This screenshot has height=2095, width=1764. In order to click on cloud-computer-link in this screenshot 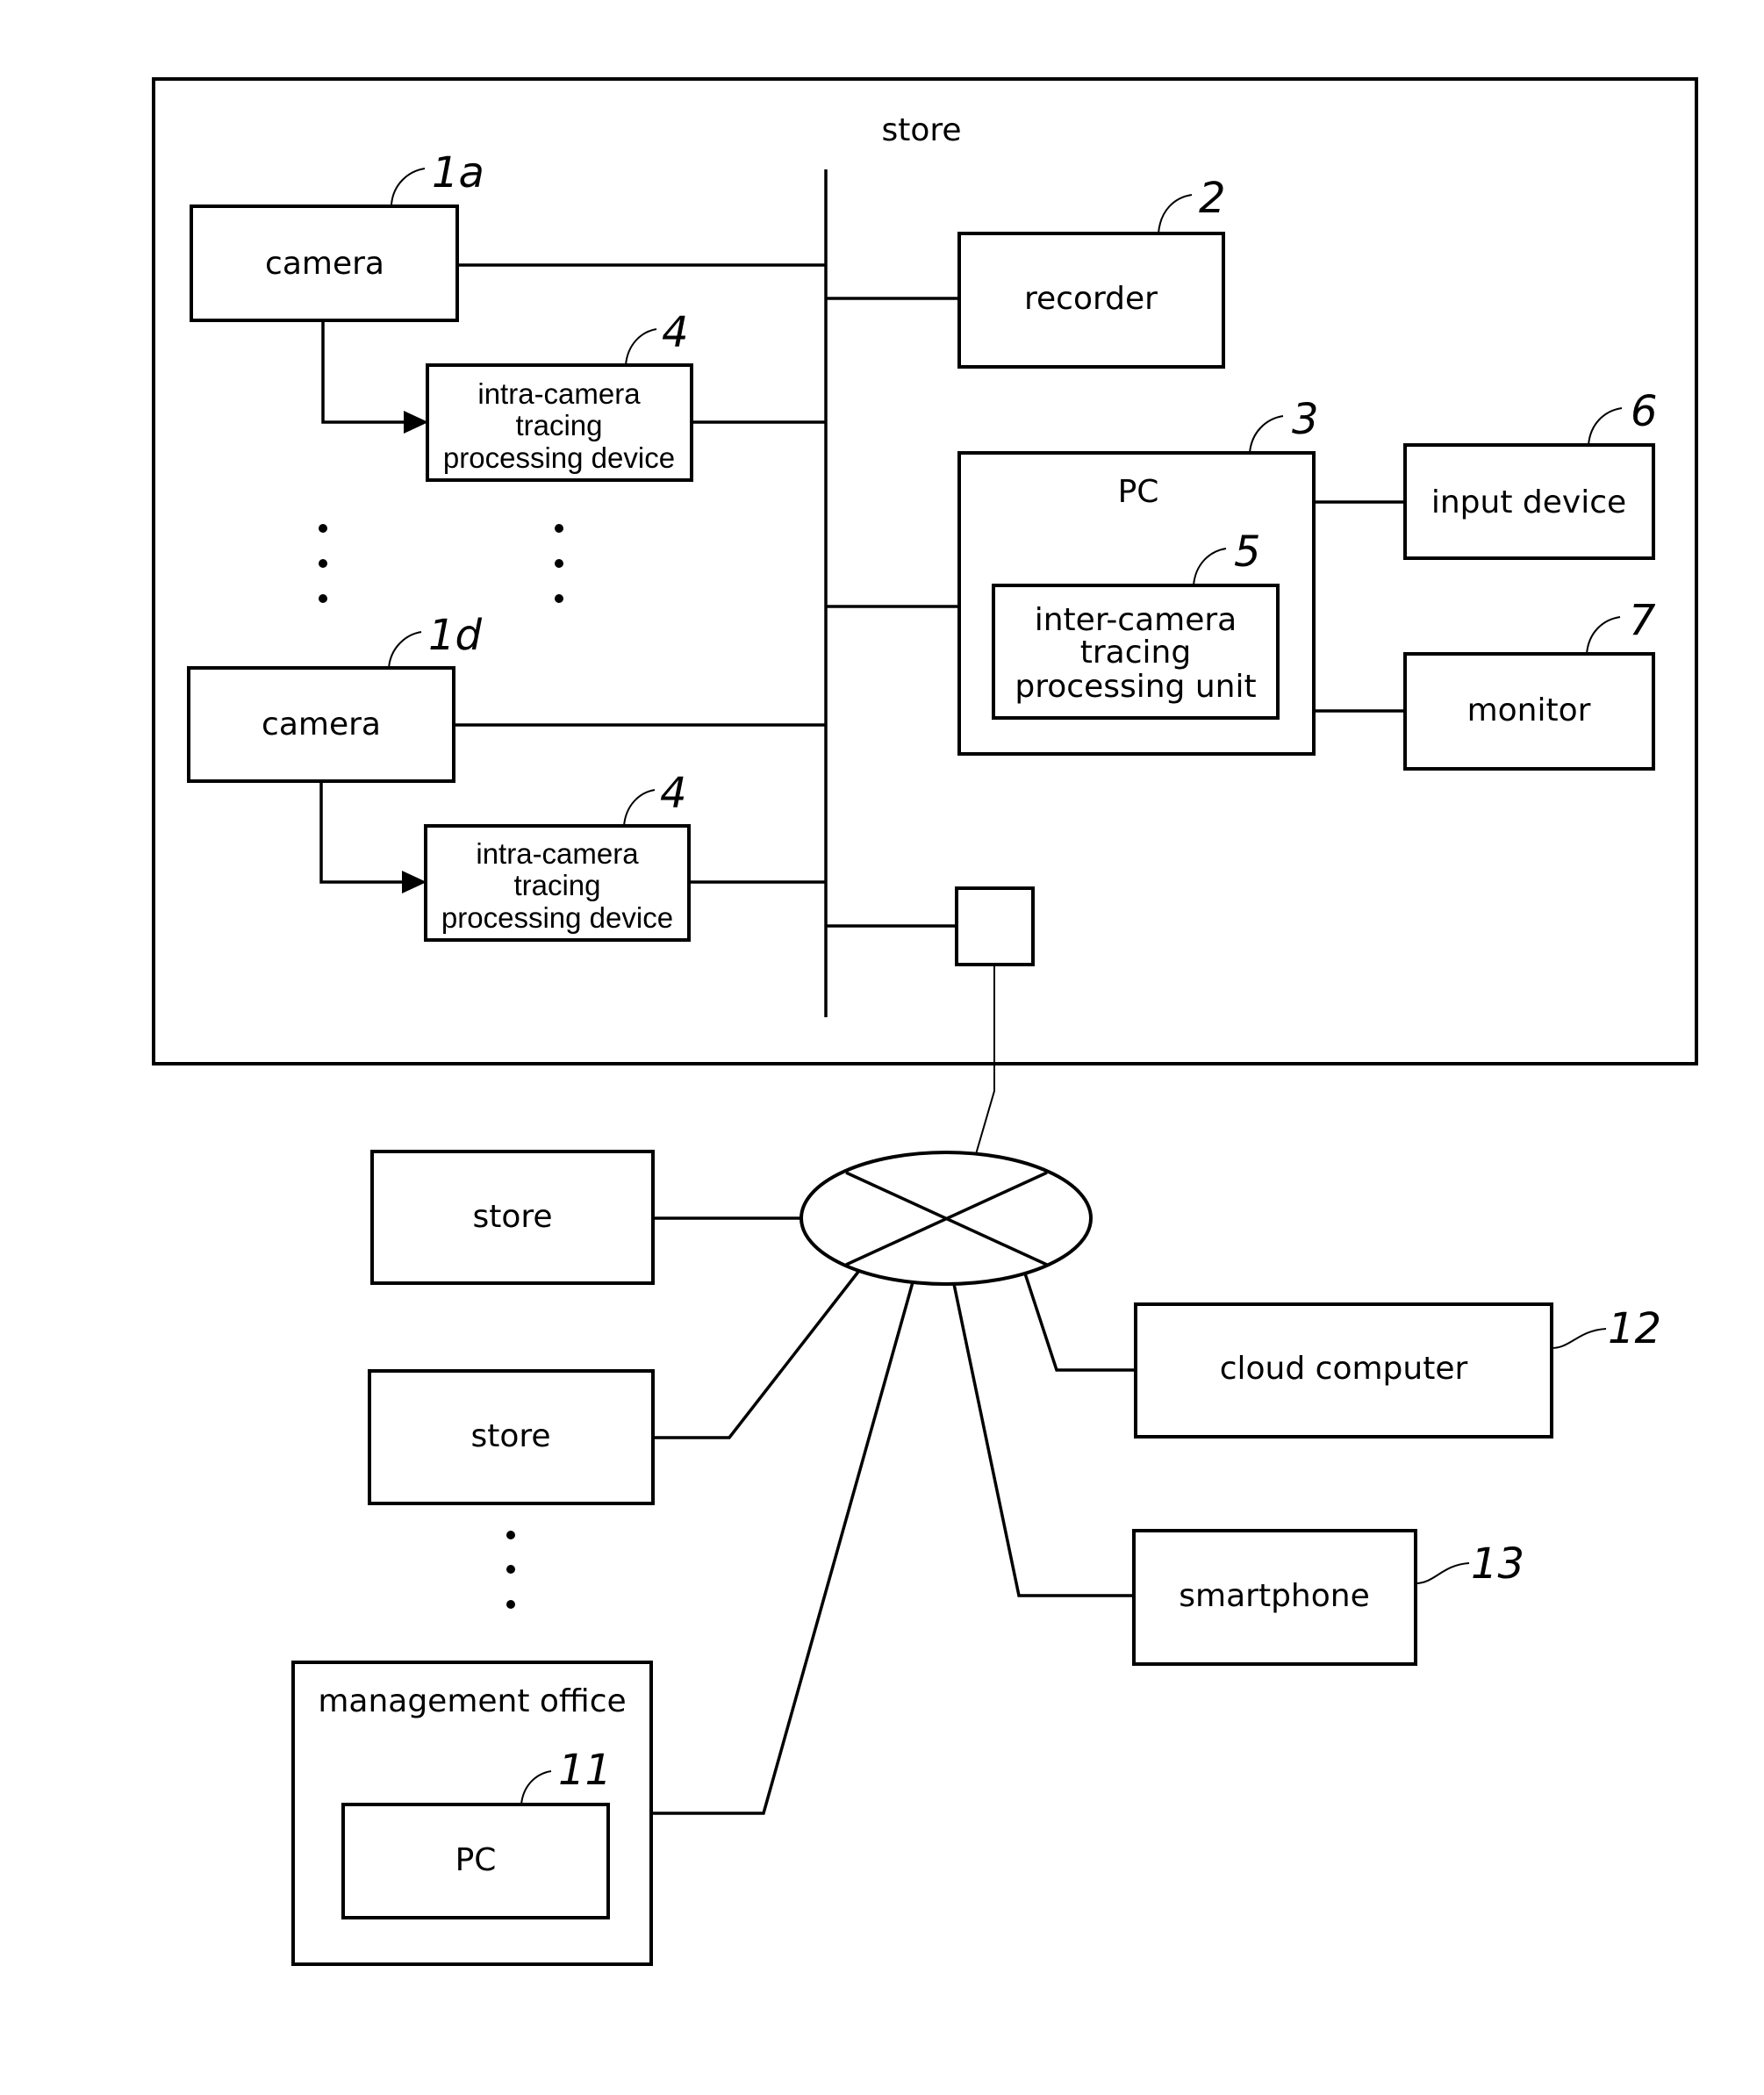, I will do `click(1079, 1322)`.